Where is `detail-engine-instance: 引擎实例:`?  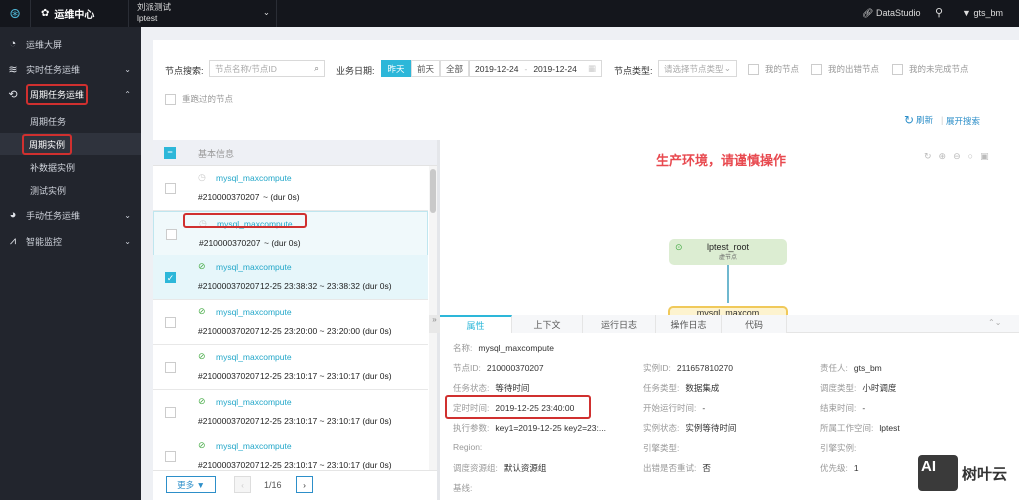
detail-engine-instance: 引擎实例: is located at coordinates (838, 448).